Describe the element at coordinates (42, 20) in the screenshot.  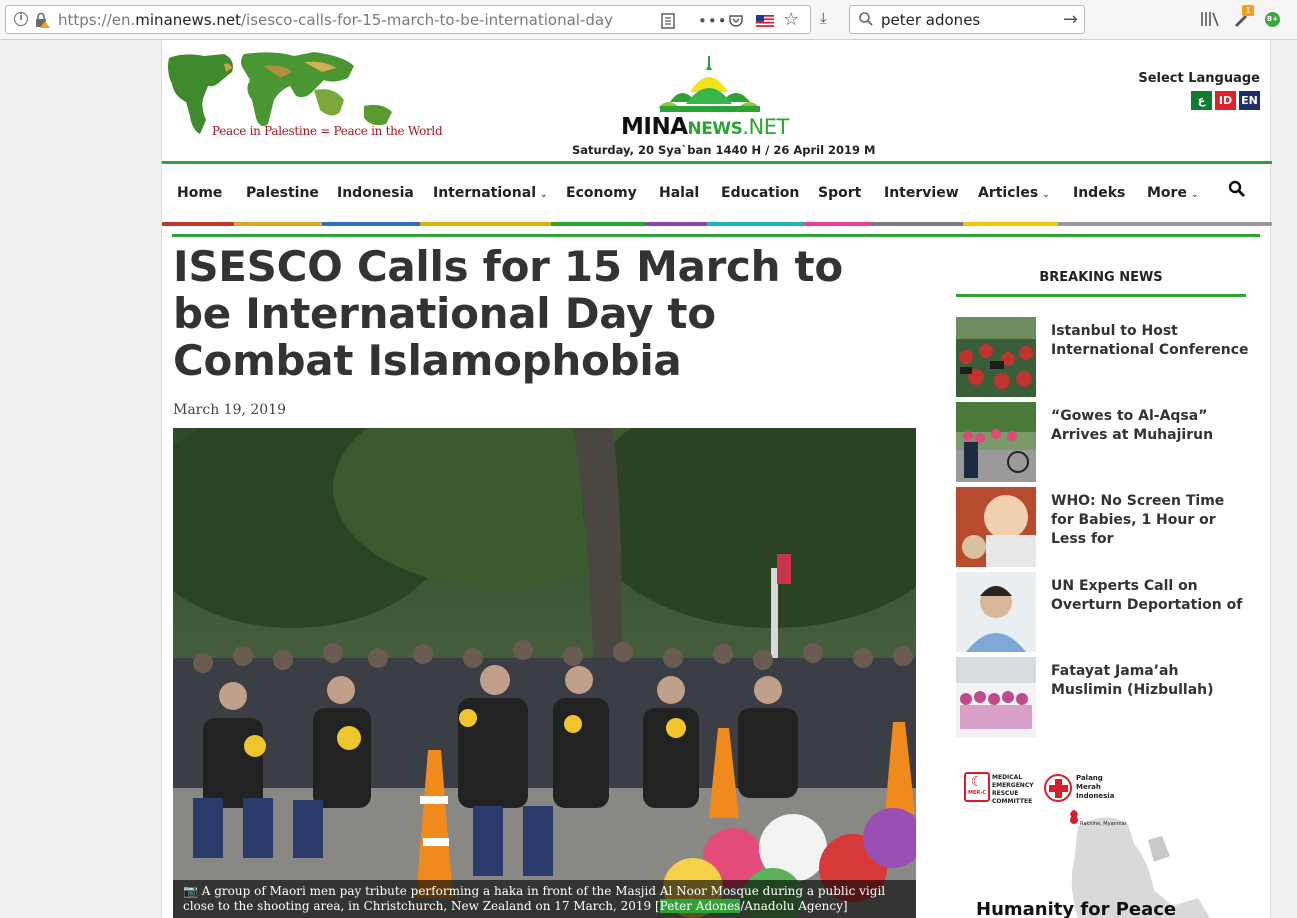
I see `lock-warning-icon` at that location.